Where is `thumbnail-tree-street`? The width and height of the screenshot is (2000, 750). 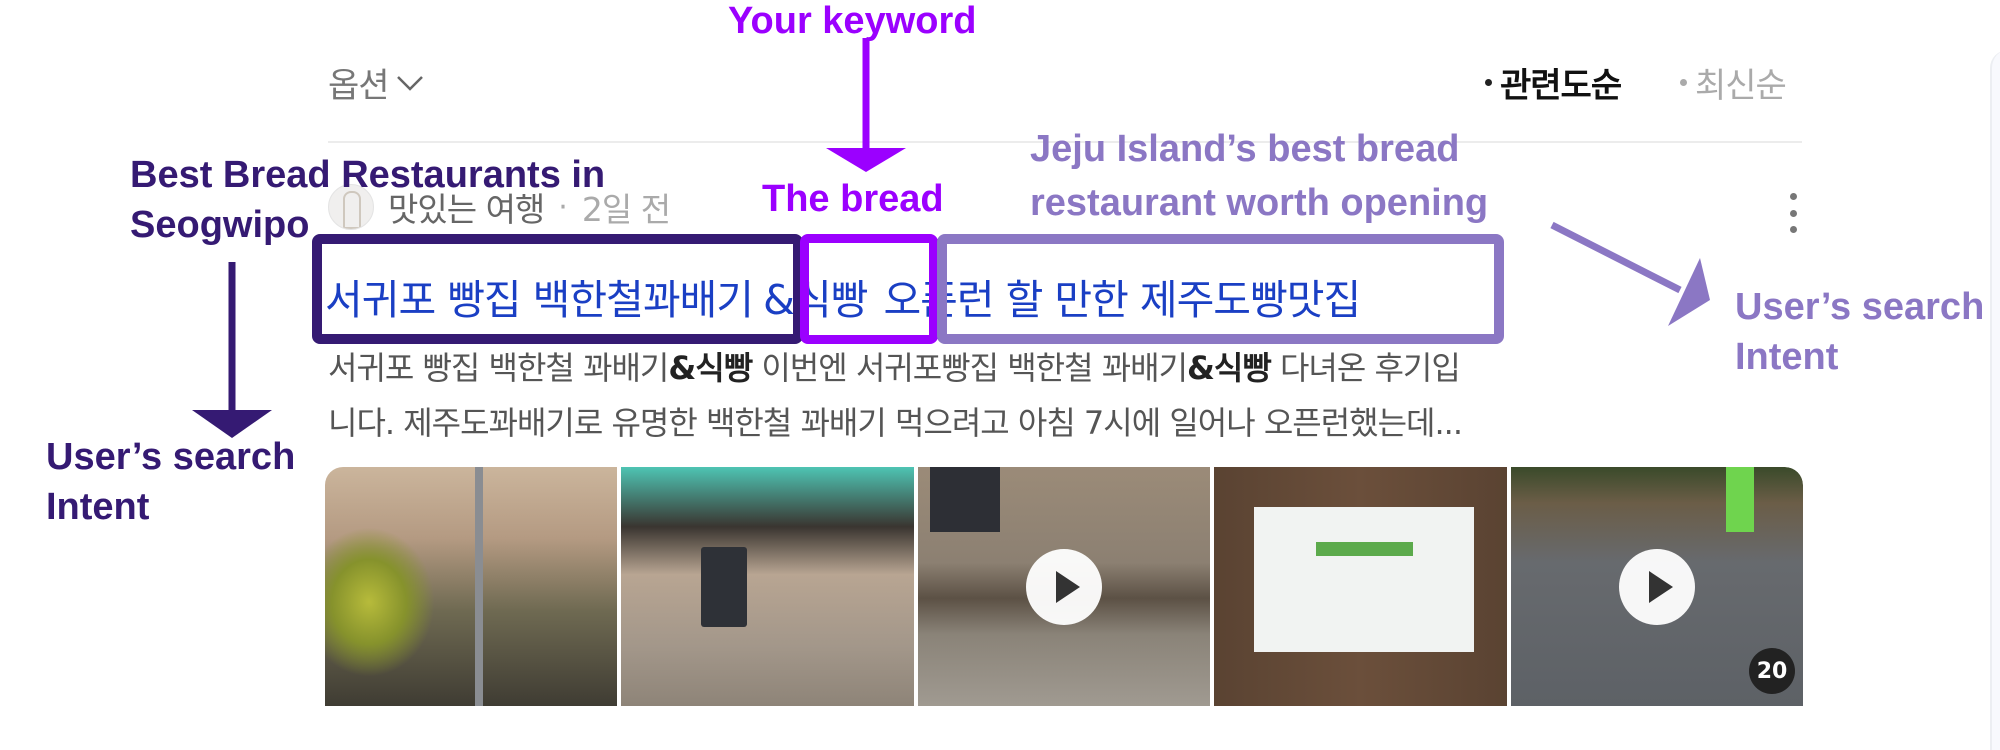 thumbnail-tree-street is located at coordinates (471, 586).